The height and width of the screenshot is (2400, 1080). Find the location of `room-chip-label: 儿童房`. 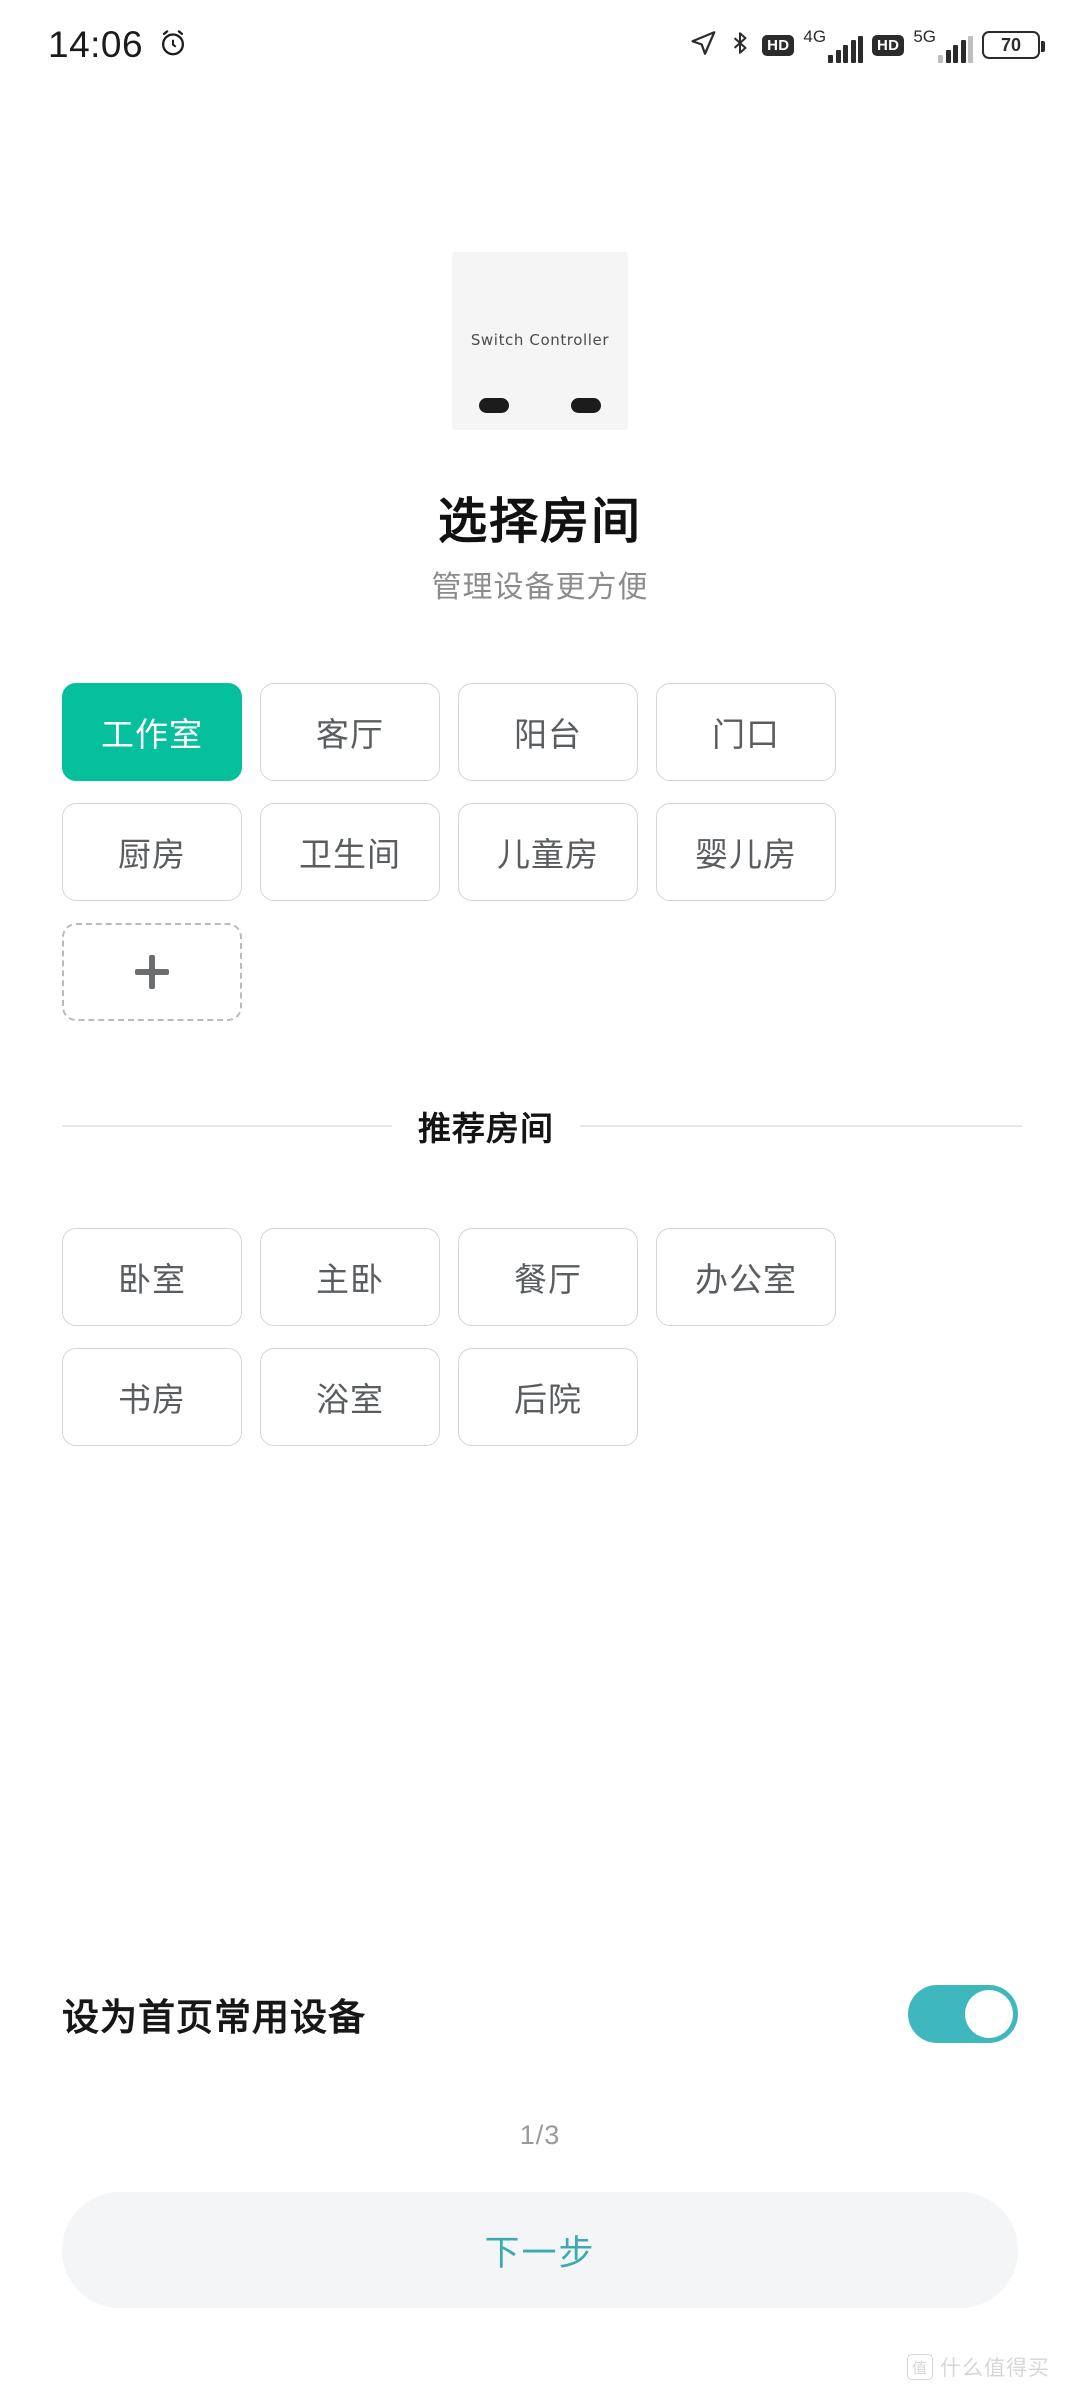

room-chip-label: 儿童房 is located at coordinates (548, 854).